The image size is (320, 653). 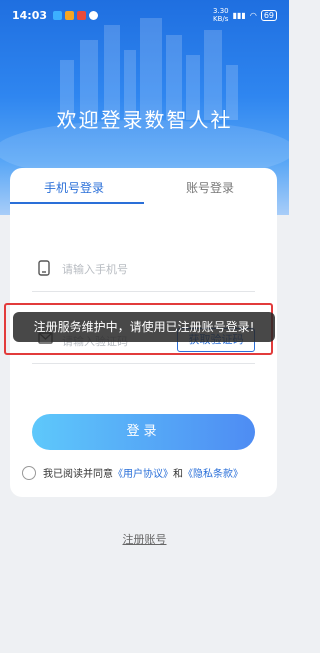 What do you see at coordinates (76, 15) in the screenshot?
I see `notification-icons` at bounding box center [76, 15].